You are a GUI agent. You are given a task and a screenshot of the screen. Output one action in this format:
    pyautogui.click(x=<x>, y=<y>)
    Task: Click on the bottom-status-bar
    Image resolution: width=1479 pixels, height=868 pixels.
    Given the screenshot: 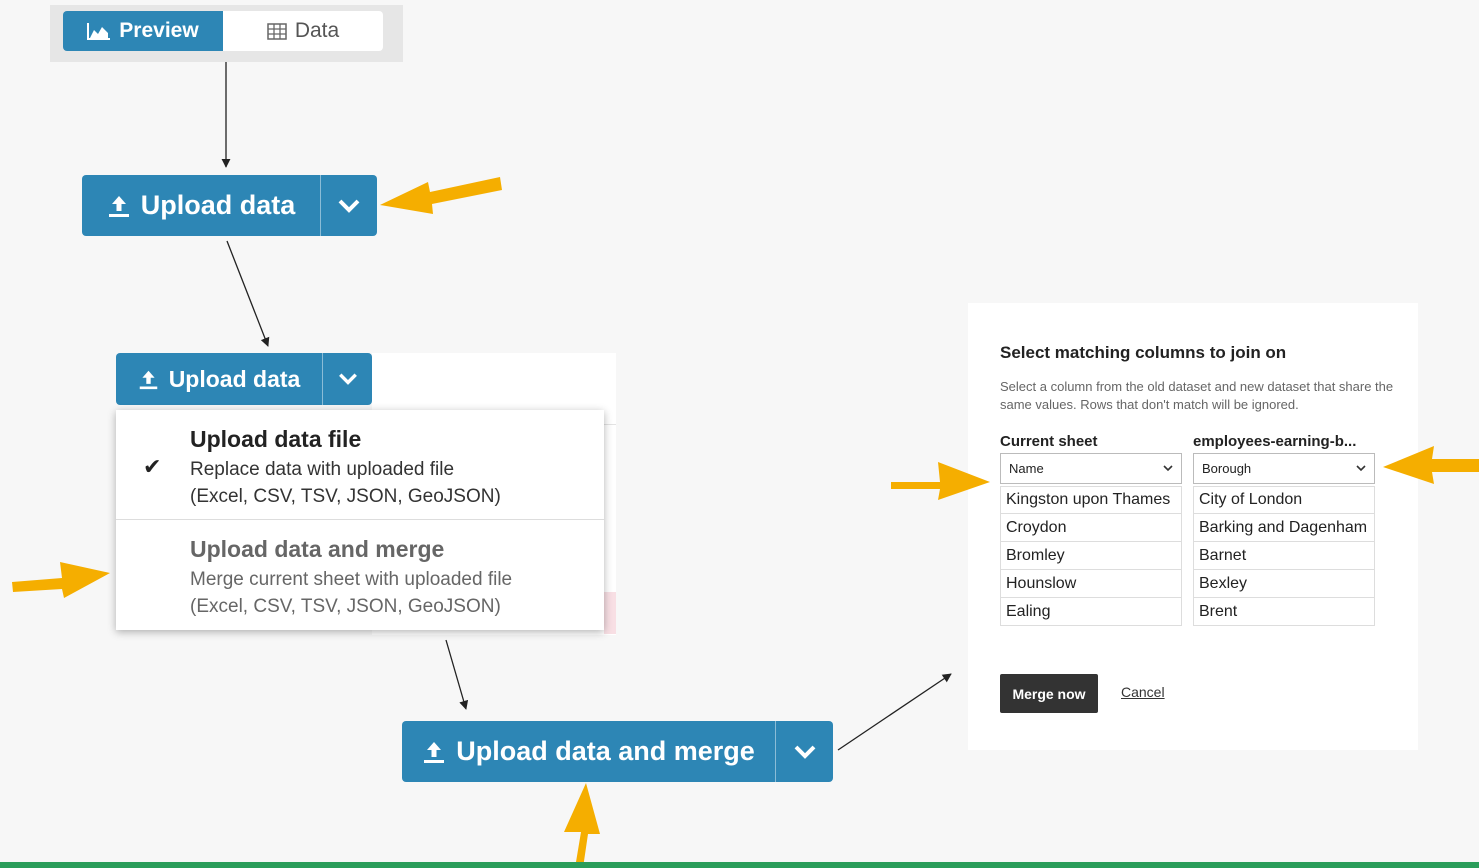 What is the action you would take?
    pyautogui.click(x=739, y=865)
    